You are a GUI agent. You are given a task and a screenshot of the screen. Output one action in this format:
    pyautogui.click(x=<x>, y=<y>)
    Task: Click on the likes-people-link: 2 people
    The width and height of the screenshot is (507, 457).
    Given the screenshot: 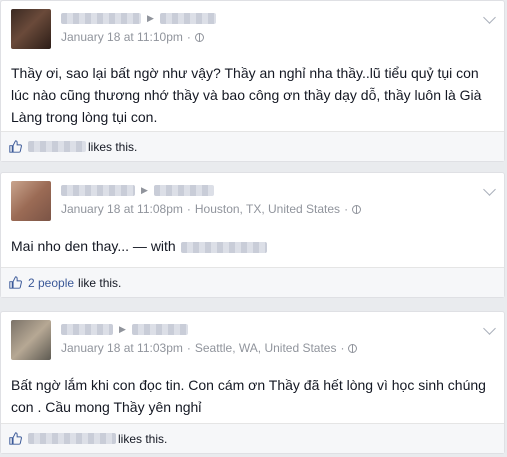 What is the action you would take?
    pyautogui.click(x=51, y=283)
    